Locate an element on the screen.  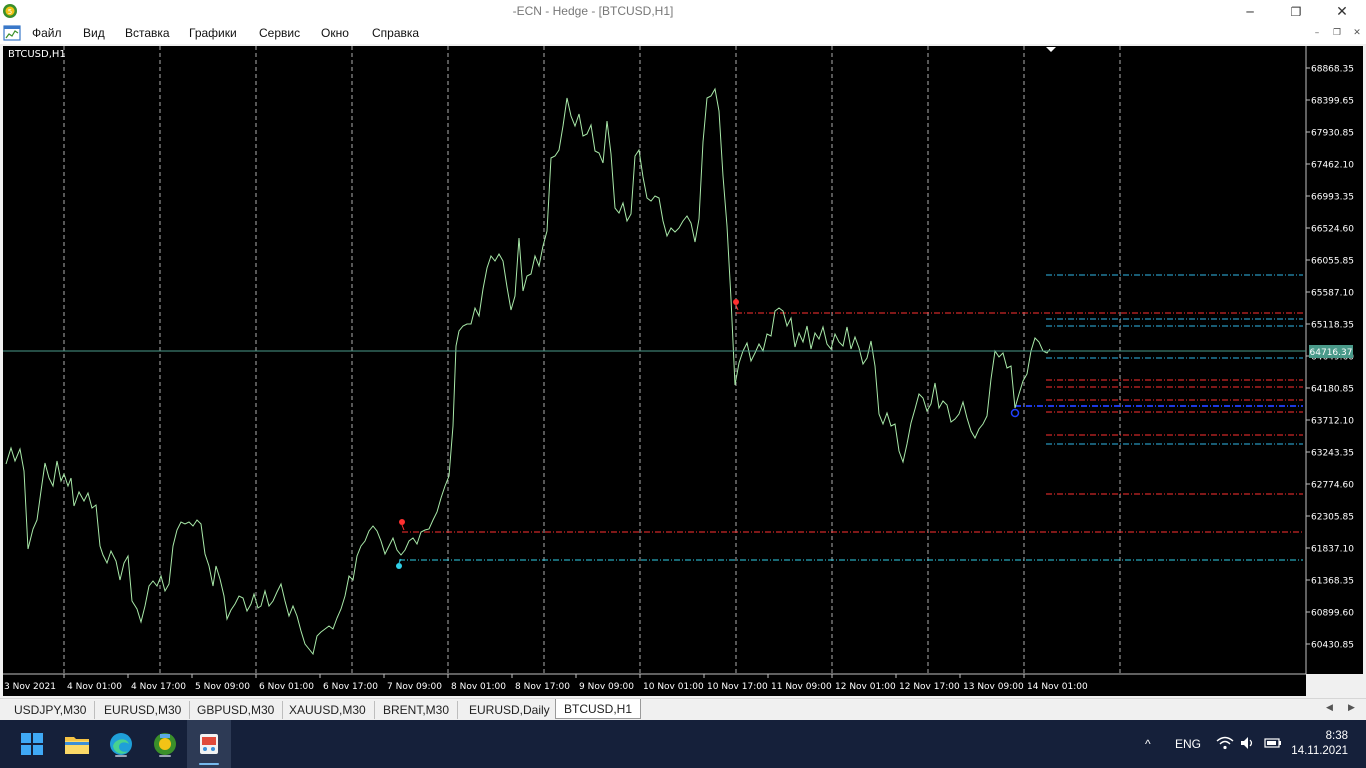
time-tick-label: 12 Nov 17:00 is located at coordinates (929, 687).